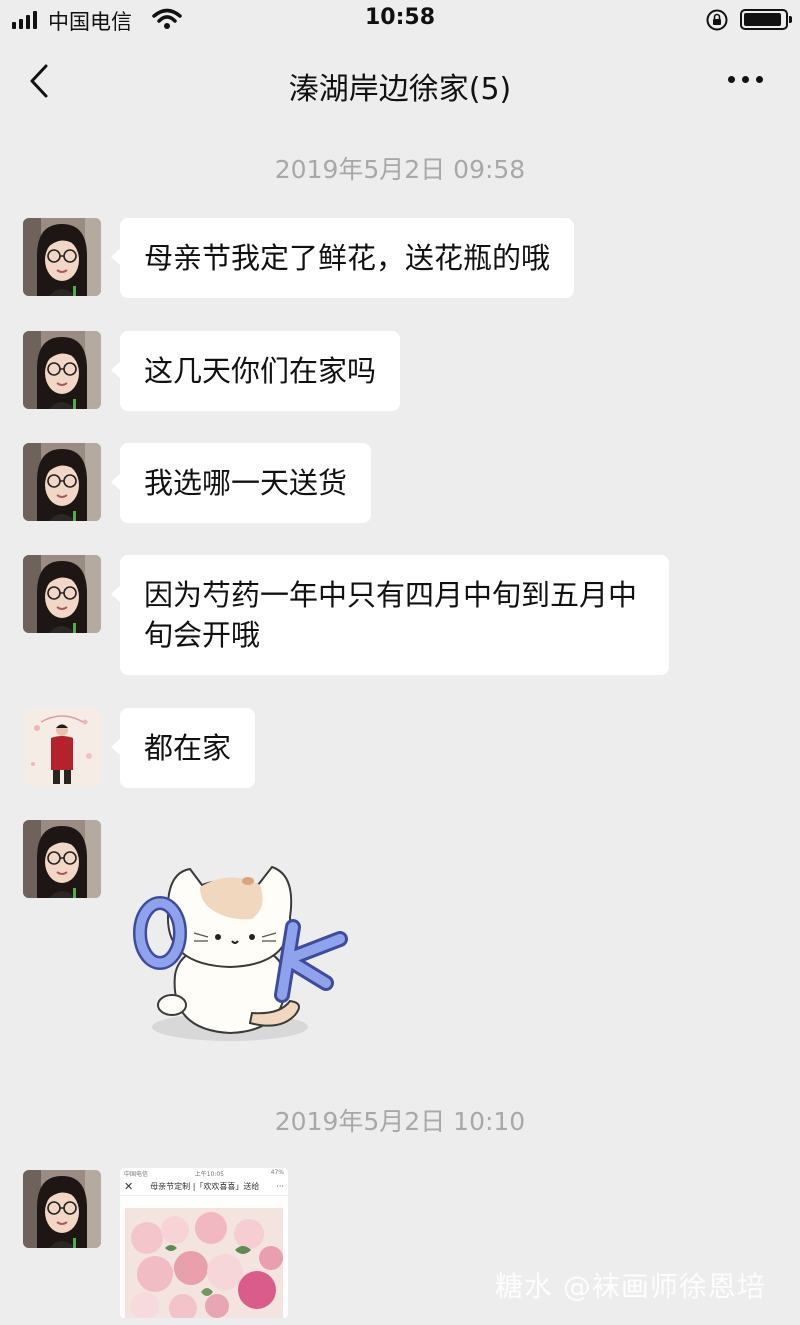  Describe the element at coordinates (400, 1121) in the screenshot. I see `message-timestamp: 2019年5月2日 10:10` at that location.